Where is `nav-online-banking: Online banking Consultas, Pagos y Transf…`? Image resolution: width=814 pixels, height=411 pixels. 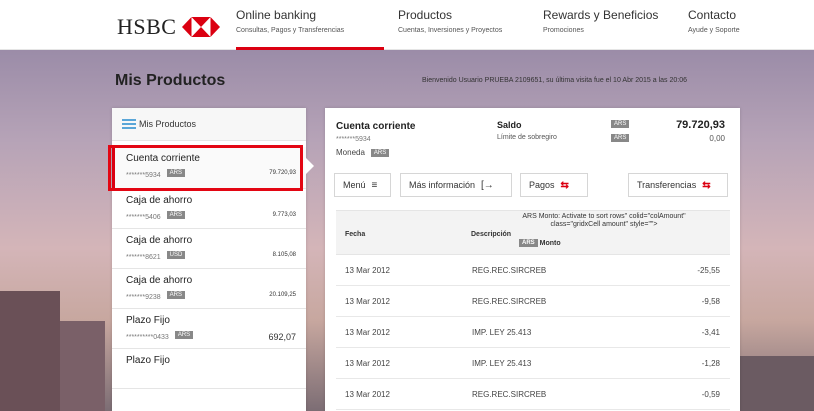 nav-online-banking: Online banking Consultas, Pagos y Transf… is located at coordinates (311, 29).